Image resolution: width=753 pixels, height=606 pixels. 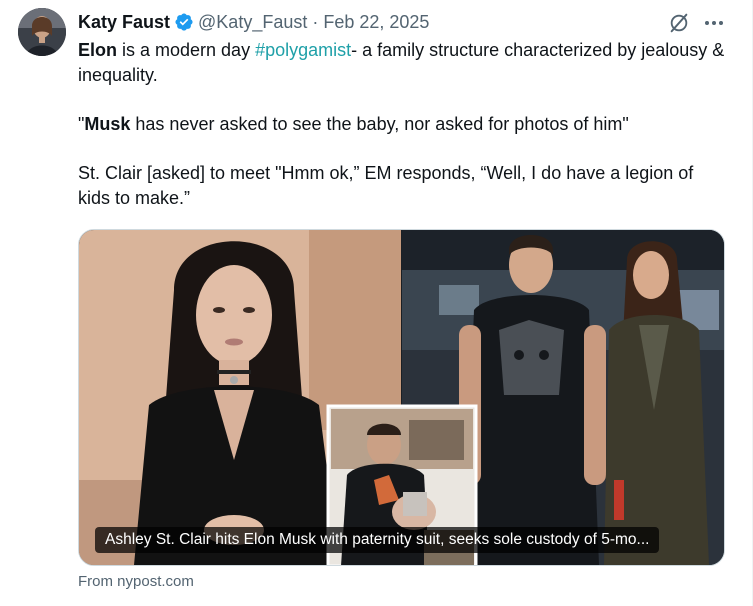 What do you see at coordinates (186, 50) in the screenshot?
I see `text-segment: is a modern day` at bounding box center [186, 50].